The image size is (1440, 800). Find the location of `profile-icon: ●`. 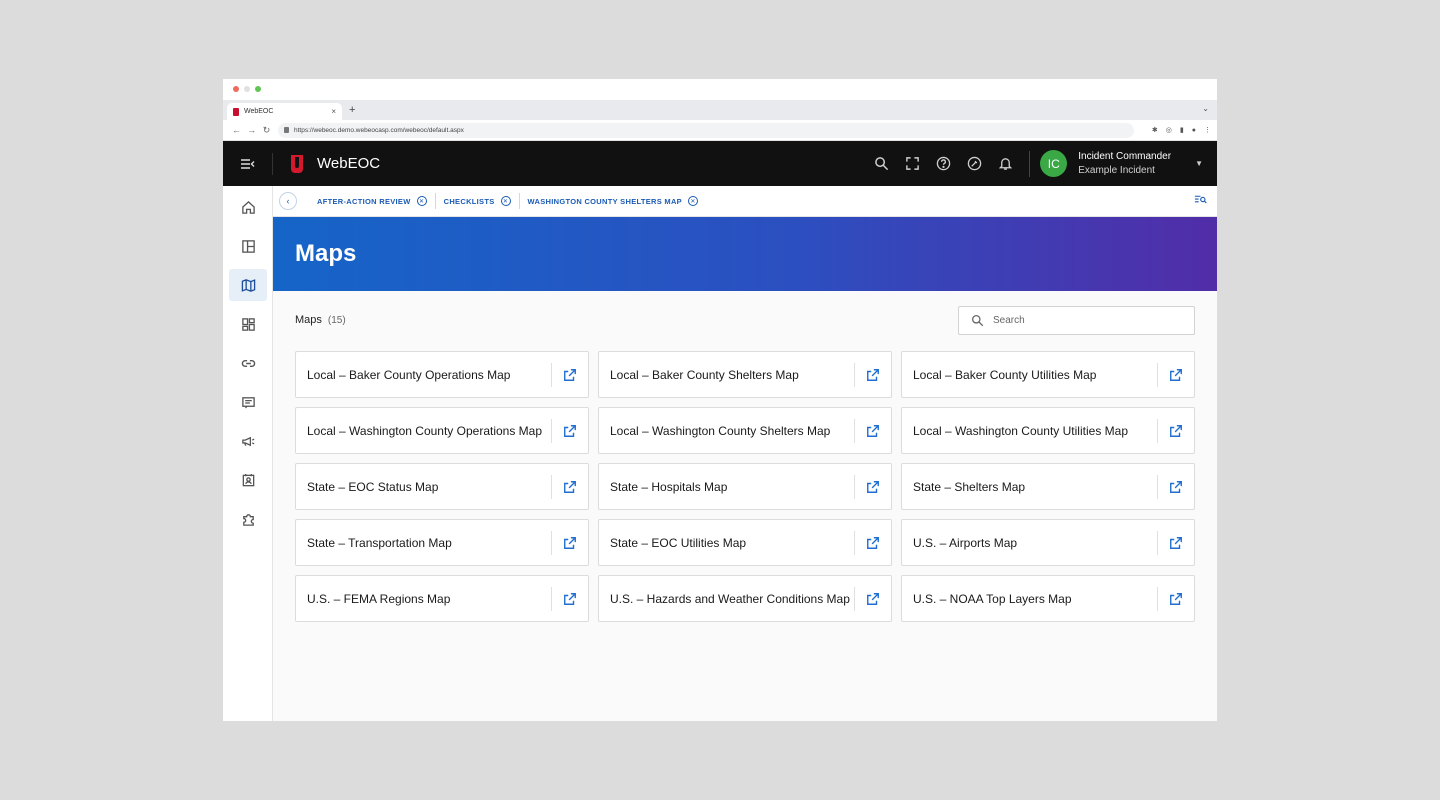

profile-icon: ● is located at coordinates (1194, 130).